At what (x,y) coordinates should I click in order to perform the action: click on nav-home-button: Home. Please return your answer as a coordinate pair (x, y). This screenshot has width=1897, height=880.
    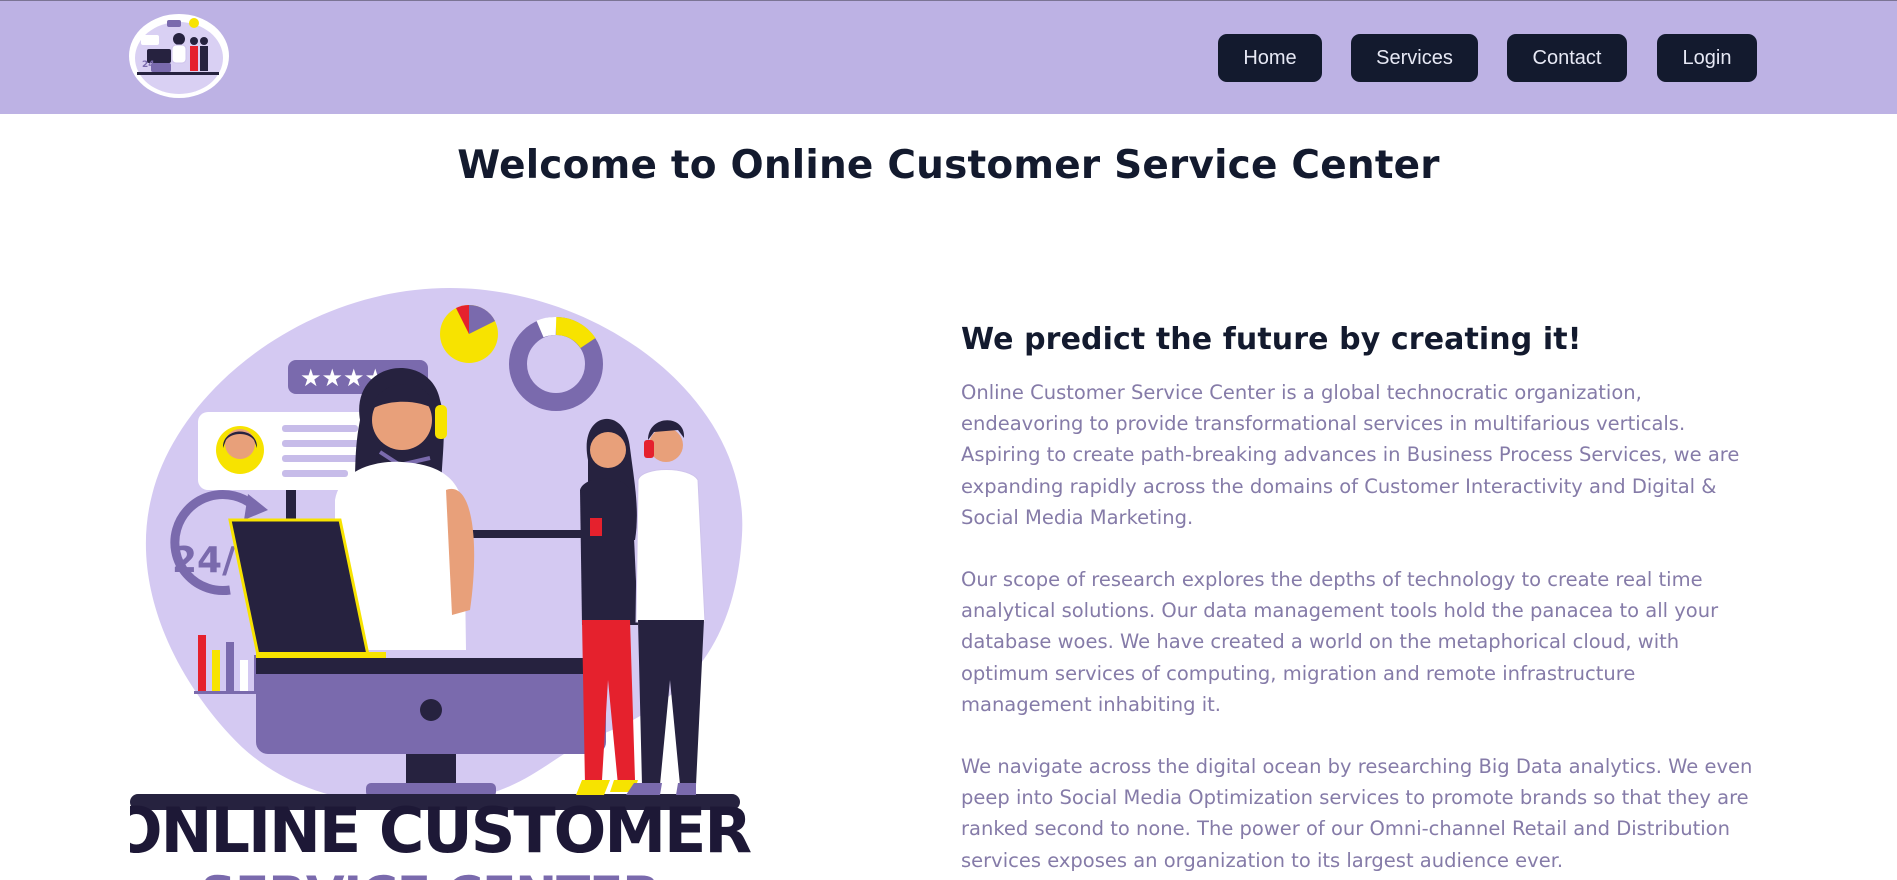
    Looking at the image, I should click on (1270, 58).